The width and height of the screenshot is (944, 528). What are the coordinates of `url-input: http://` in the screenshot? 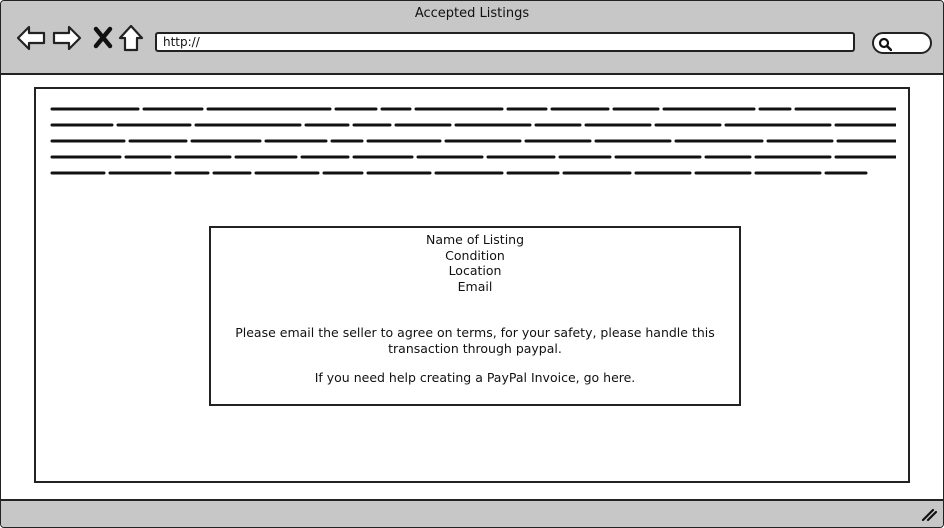 It's located at (505, 42).